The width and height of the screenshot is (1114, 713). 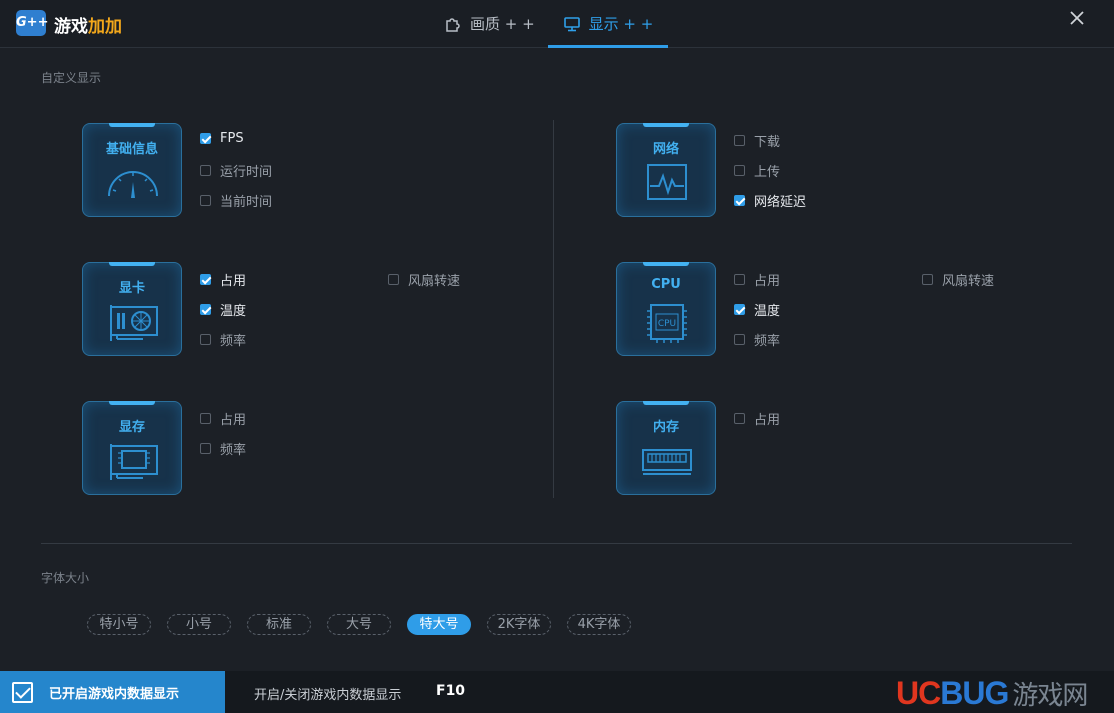 What do you see at coordinates (131, 427) in the screenshot?
I see `card-vram-title: 显存` at bounding box center [131, 427].